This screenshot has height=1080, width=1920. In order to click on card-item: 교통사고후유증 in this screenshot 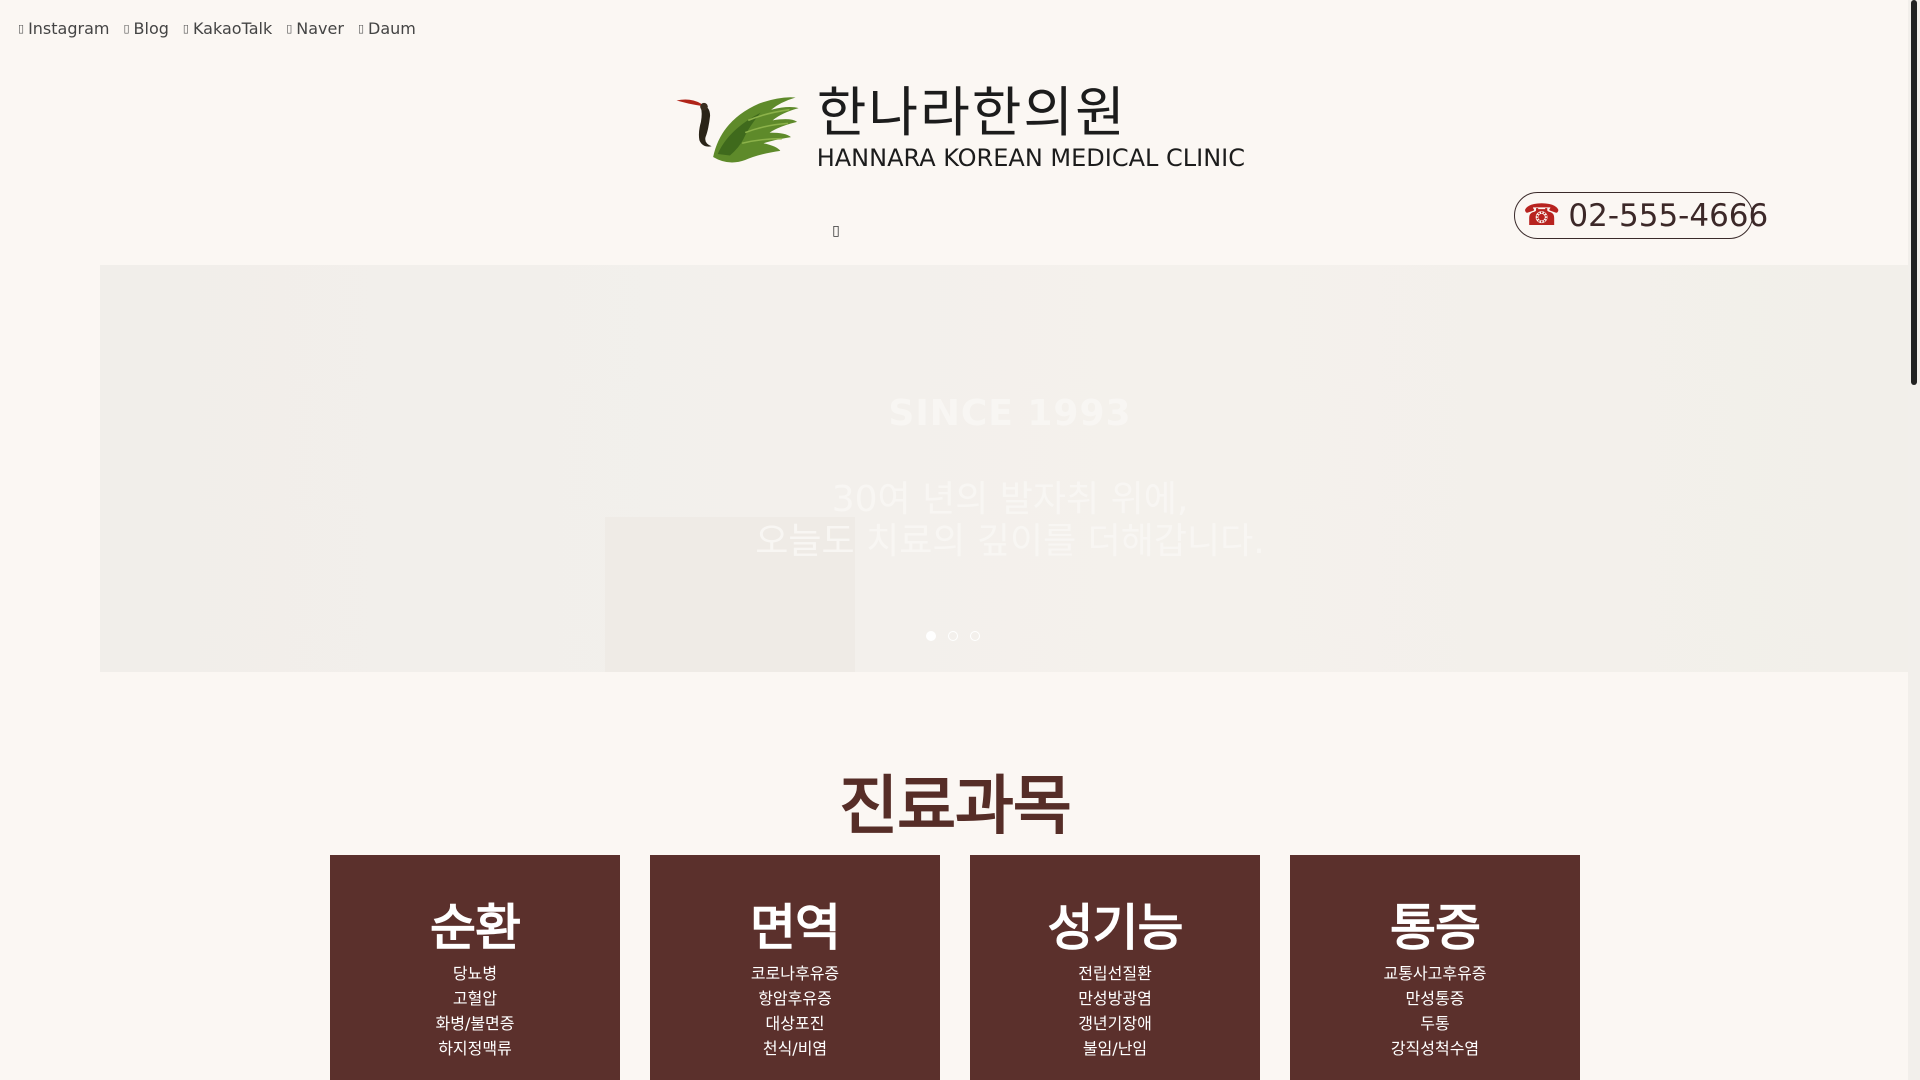, I will do `click(1435, 973)`.